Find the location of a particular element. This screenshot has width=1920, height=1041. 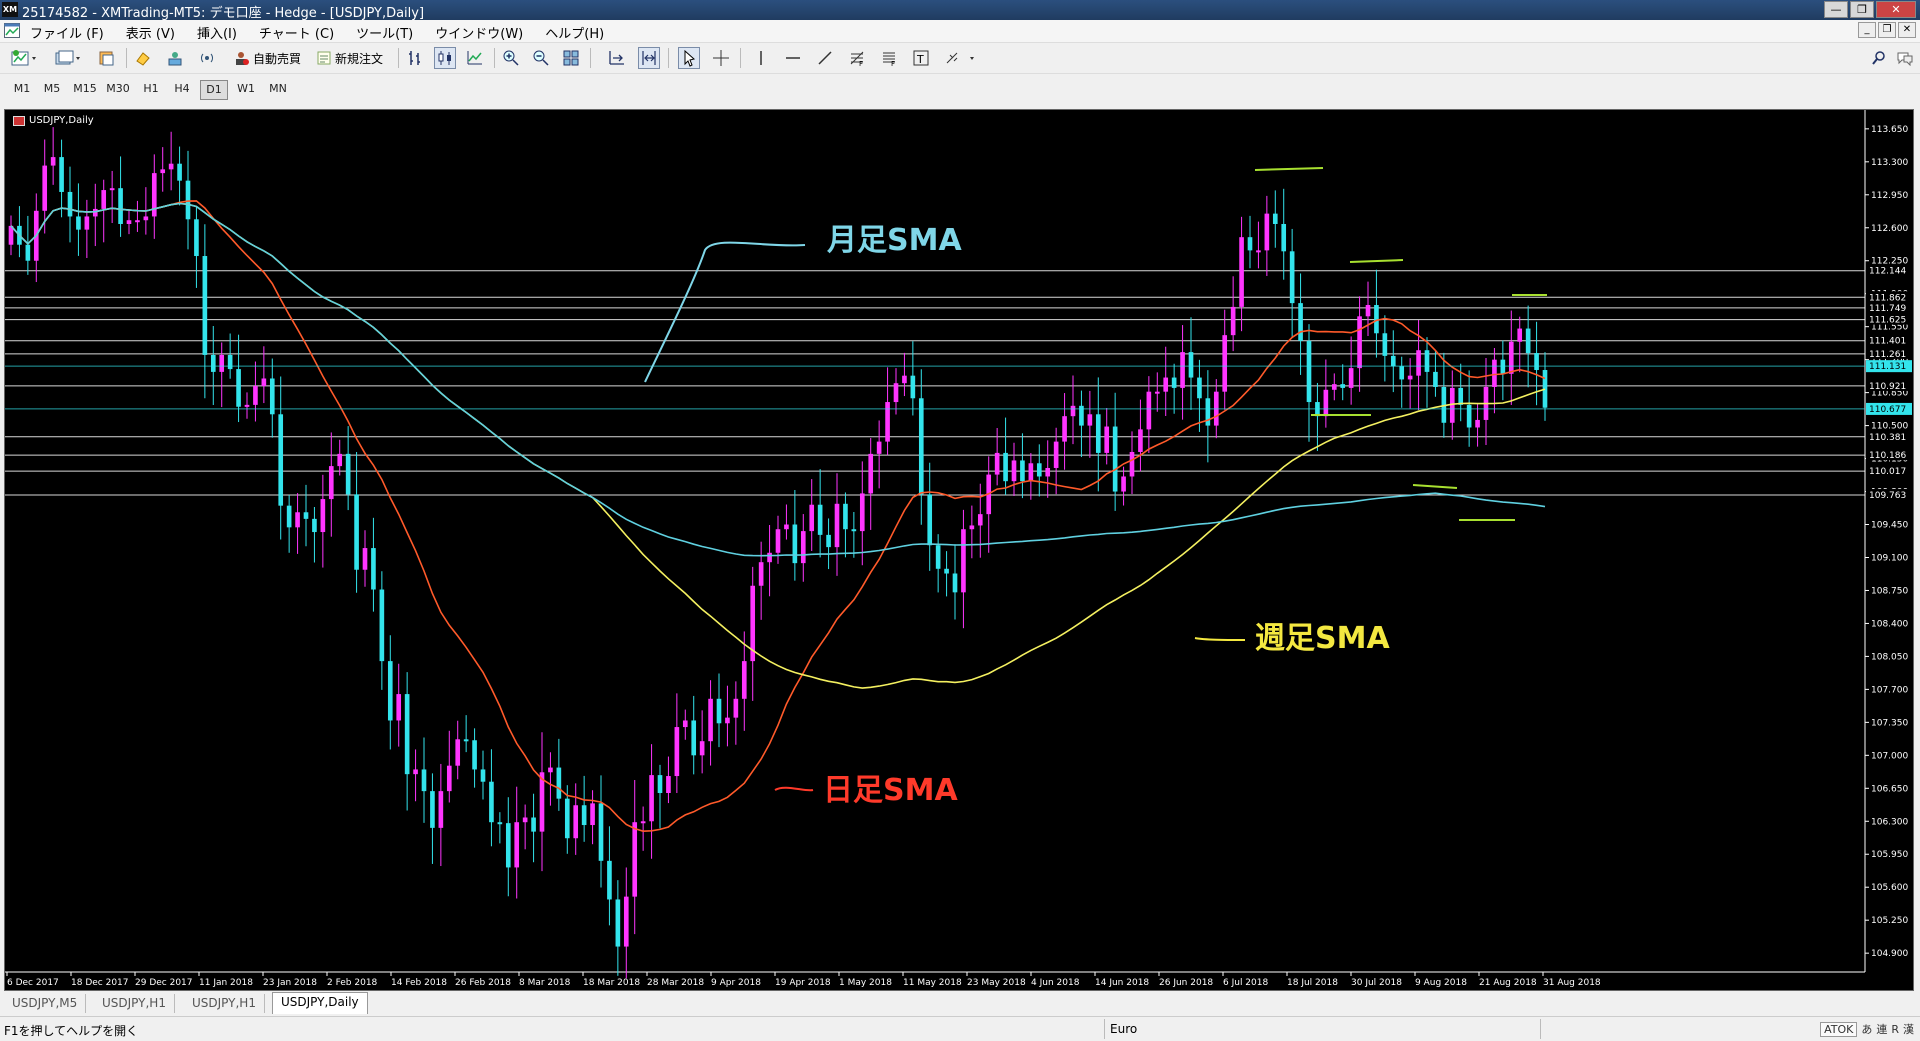

templates-icon is located at coordinates (107, 58).